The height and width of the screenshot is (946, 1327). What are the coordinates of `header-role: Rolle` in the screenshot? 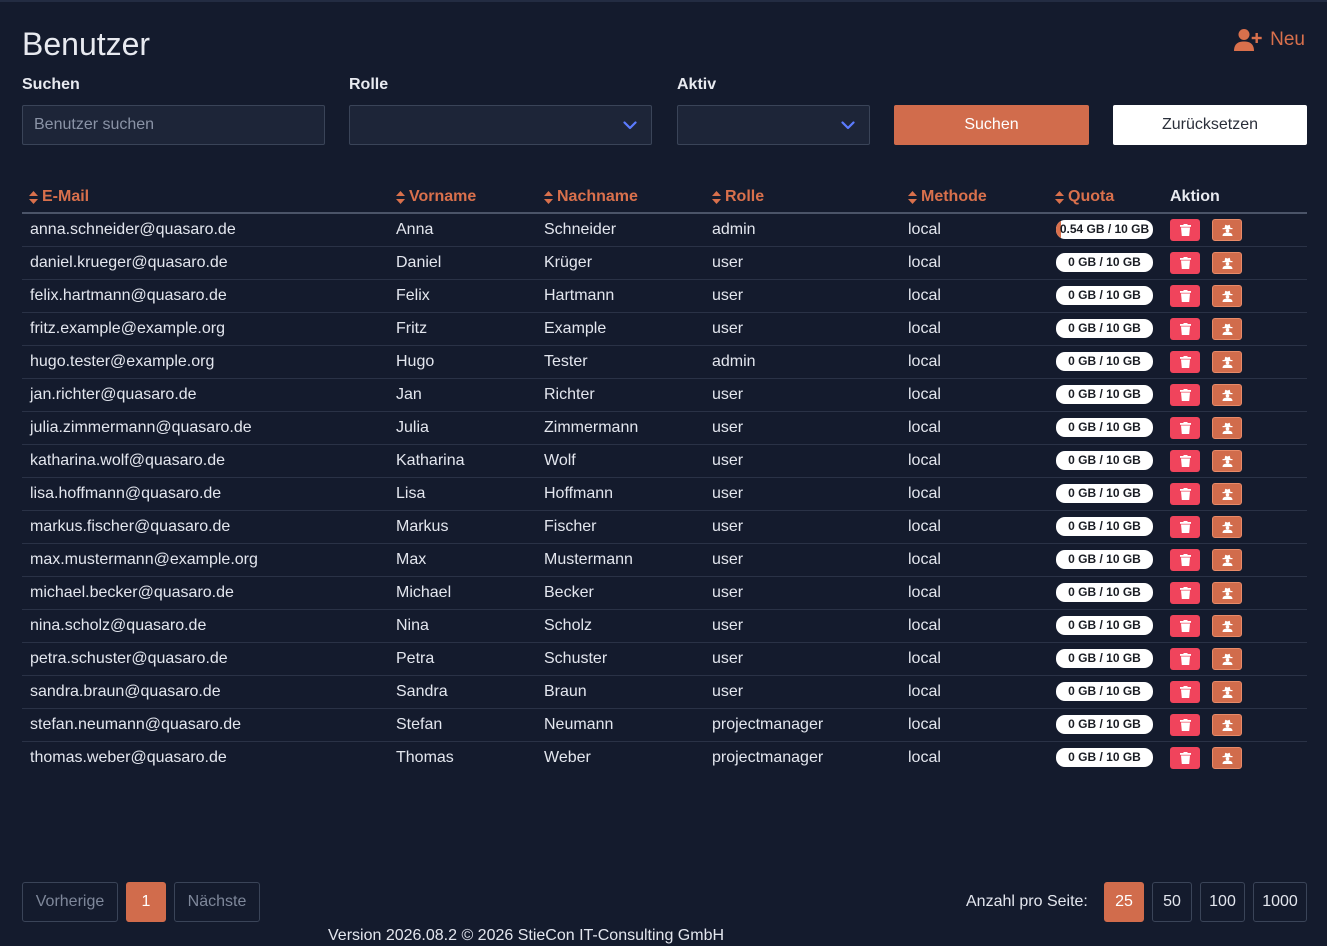 It's located at (738, 197).